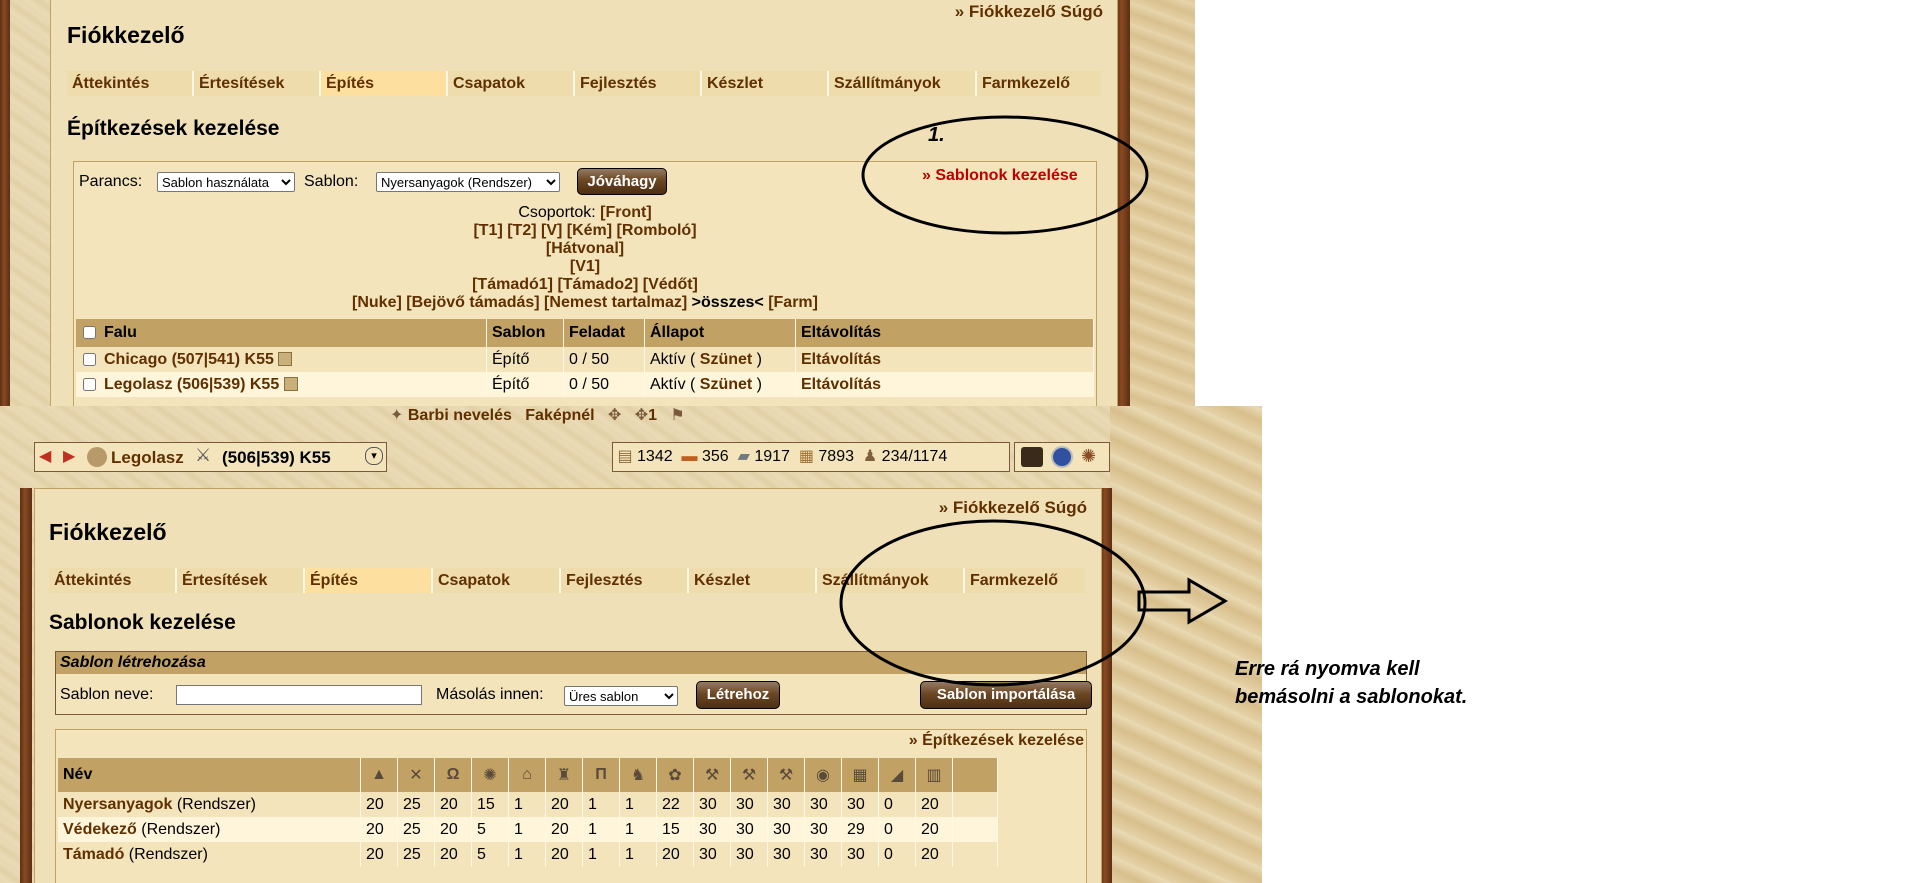  Describe the element at coordinates (655, 456) in the screenshot. I see `wood-amount: 1342` at that location.